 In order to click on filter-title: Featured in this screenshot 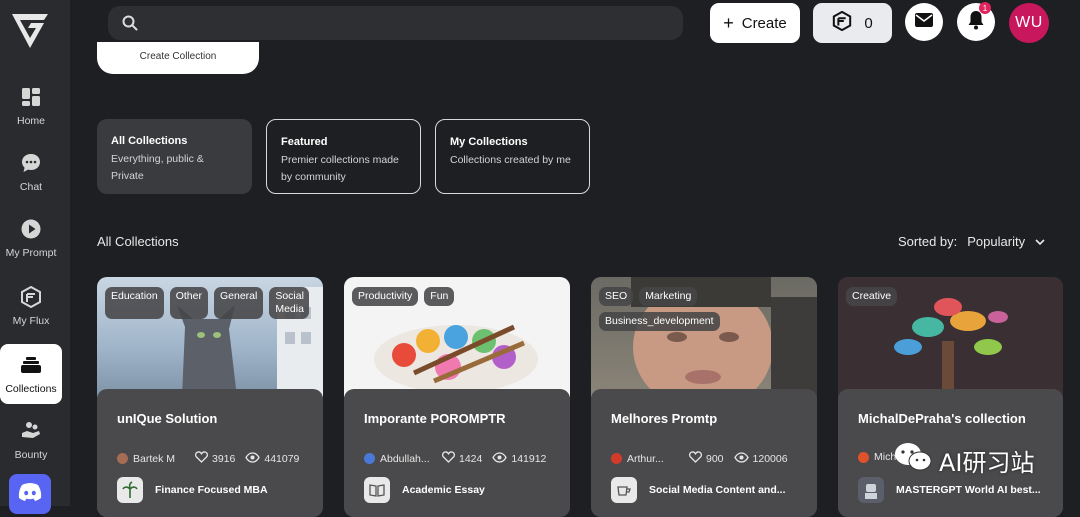, I will do `click(304, 142)`.